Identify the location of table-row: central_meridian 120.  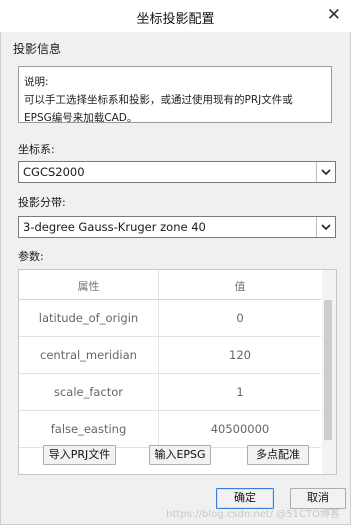
(170, 355).